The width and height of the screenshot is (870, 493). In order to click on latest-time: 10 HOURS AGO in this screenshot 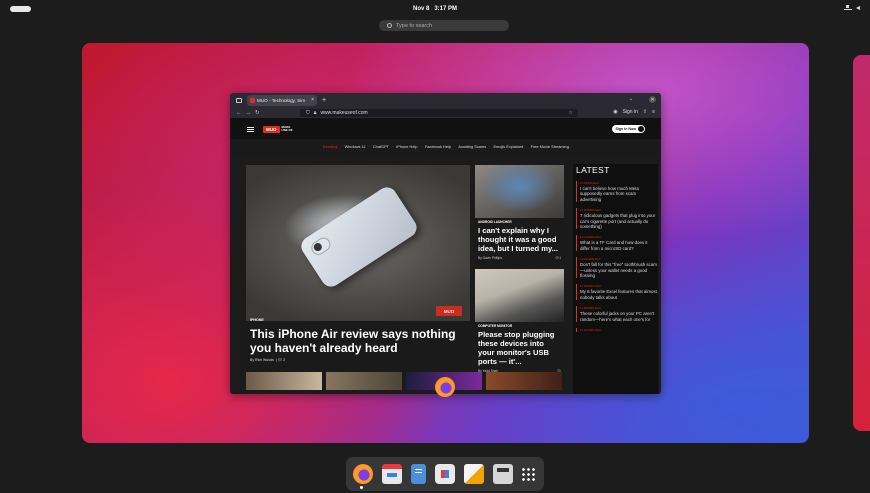, I will do `click(590, 210)`.